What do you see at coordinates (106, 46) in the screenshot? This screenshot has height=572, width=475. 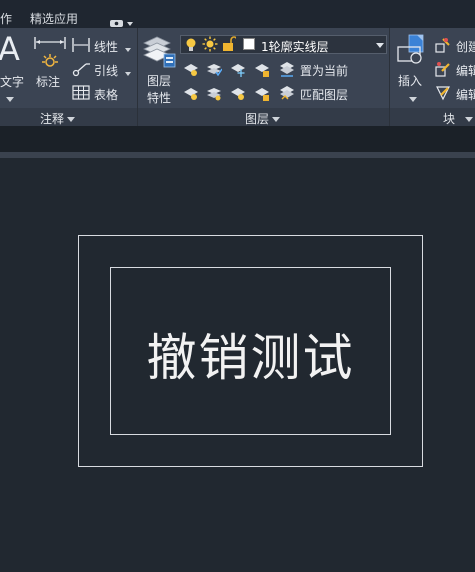 I see `linear-label: 线性` at bounding box center [106, 46].